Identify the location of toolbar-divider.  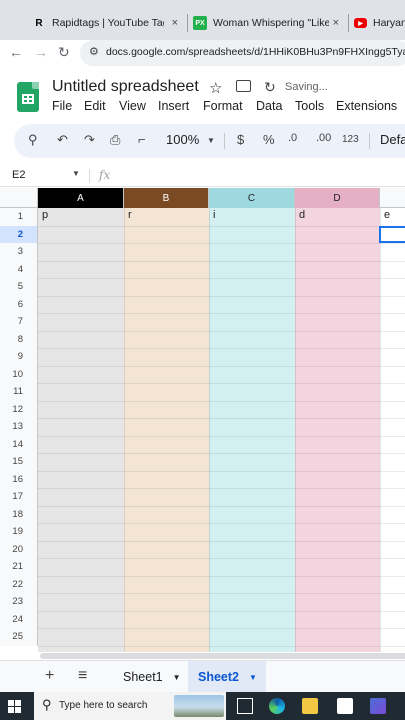
(369, 141).